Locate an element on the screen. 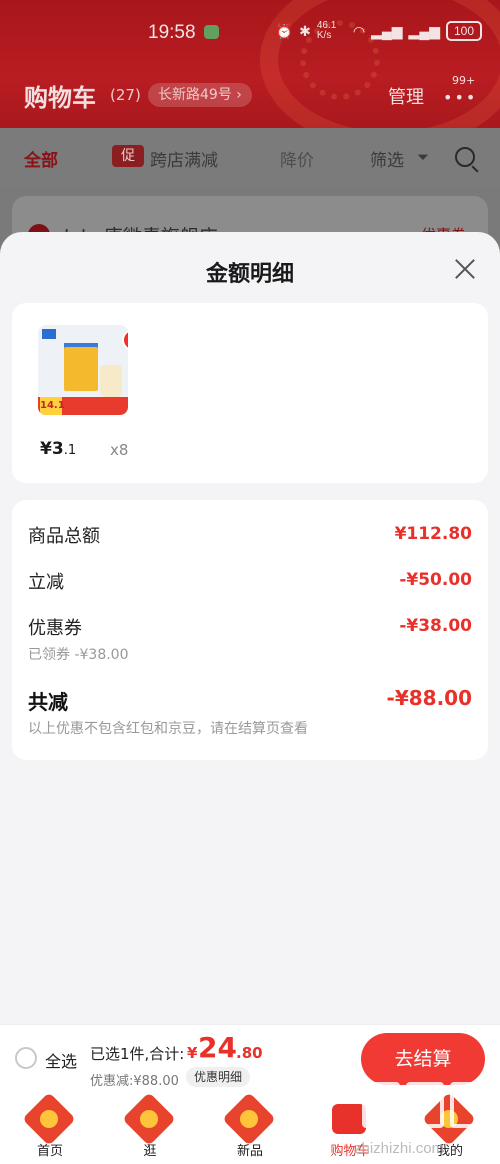 This screenshot has width=500, height=1164. goods-total-value: ¥112.80 is located at coordinates (433, 534).